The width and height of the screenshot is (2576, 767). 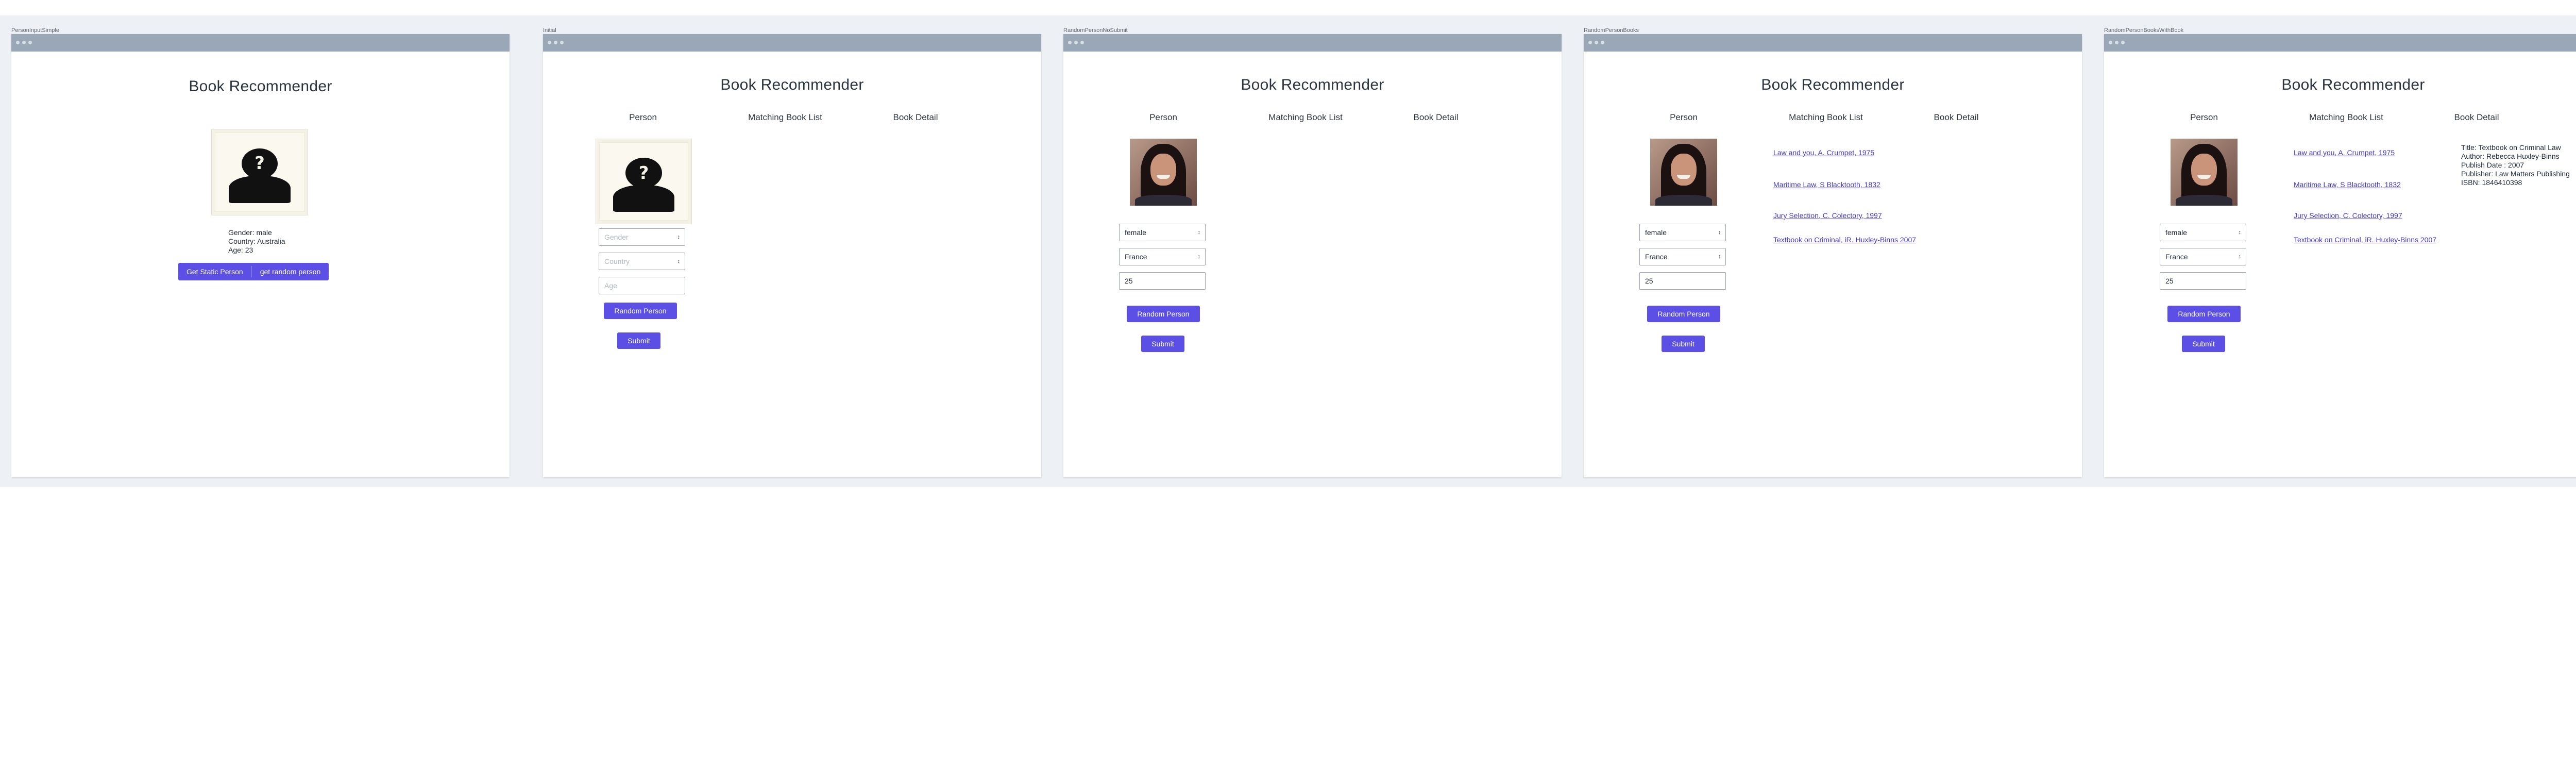 What do you see at coordinates (2511, 147) in the screenshot?
I see `book-detail-title: Title: Textbook on Criminal Law` at bounding box center [2511, 147].